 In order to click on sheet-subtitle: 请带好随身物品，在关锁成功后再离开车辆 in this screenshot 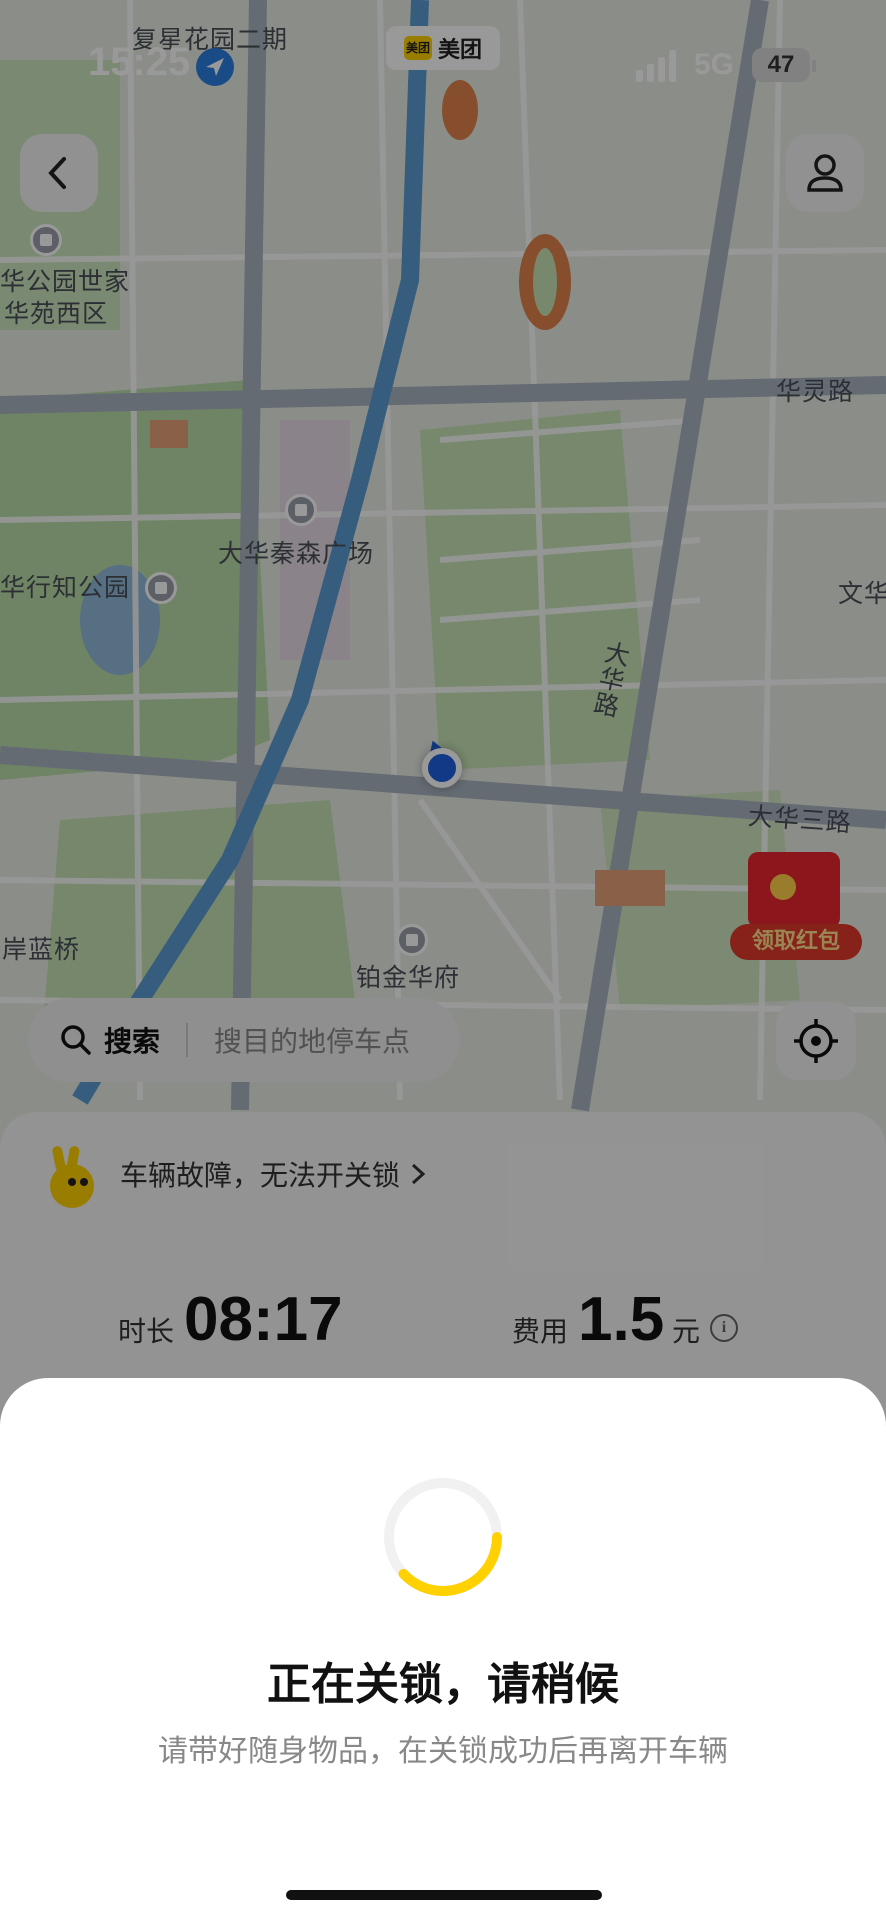, I will do `click(443, 1751)`.